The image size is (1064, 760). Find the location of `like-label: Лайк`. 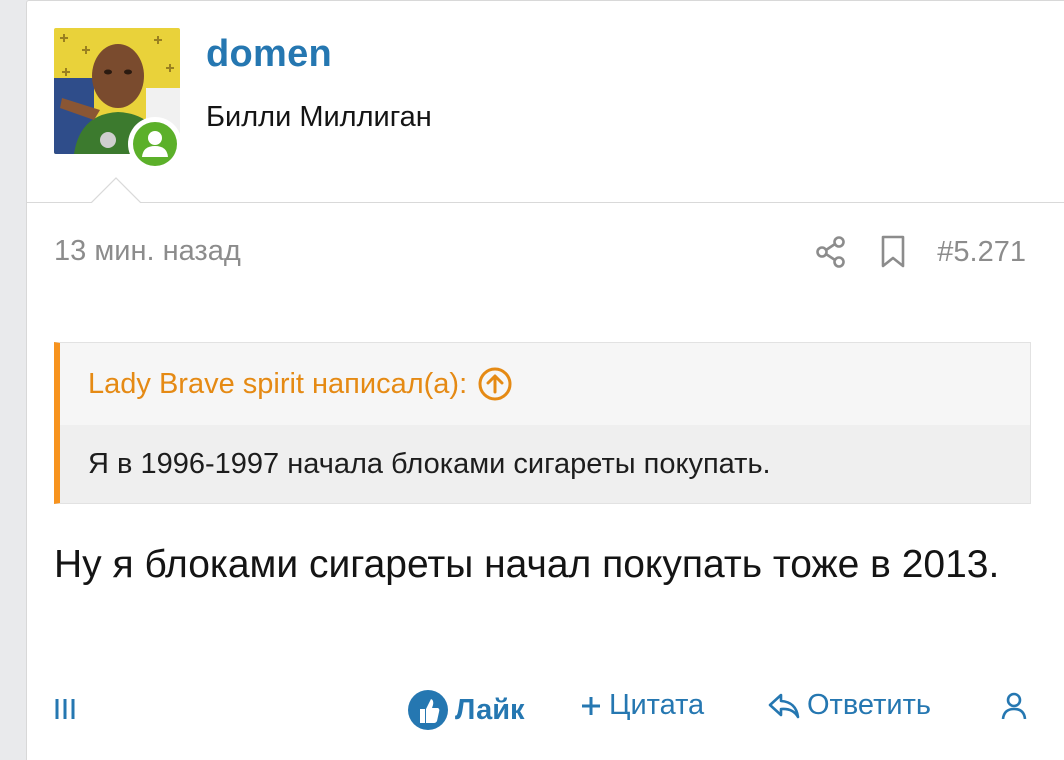

like-label: Лайк is located at coordinates (490, 709).